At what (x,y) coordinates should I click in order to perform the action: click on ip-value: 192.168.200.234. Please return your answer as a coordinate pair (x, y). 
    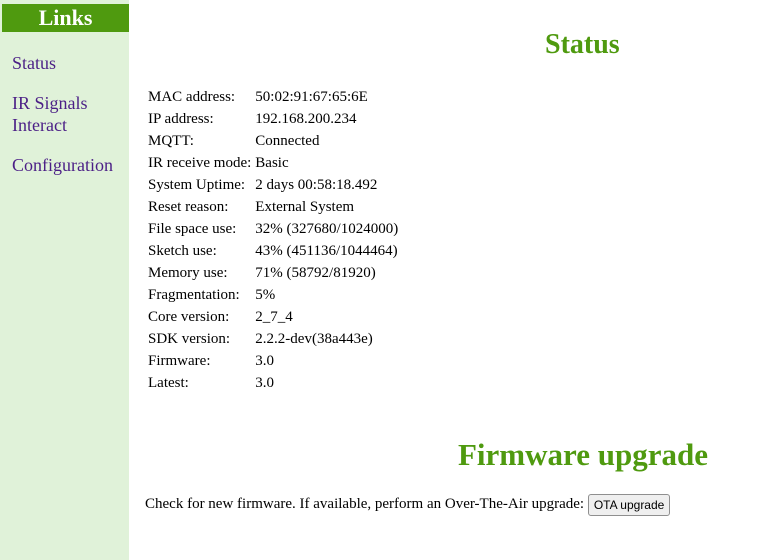
    Looking at the image, I should click on (306, 119).